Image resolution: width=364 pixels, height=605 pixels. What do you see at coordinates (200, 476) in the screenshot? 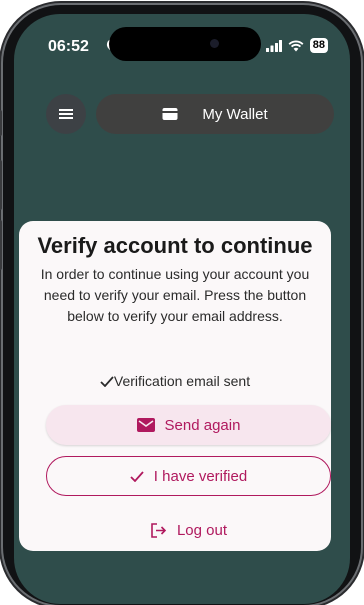
I see `verified-label: I have verified` at bounding box center [200, 476].